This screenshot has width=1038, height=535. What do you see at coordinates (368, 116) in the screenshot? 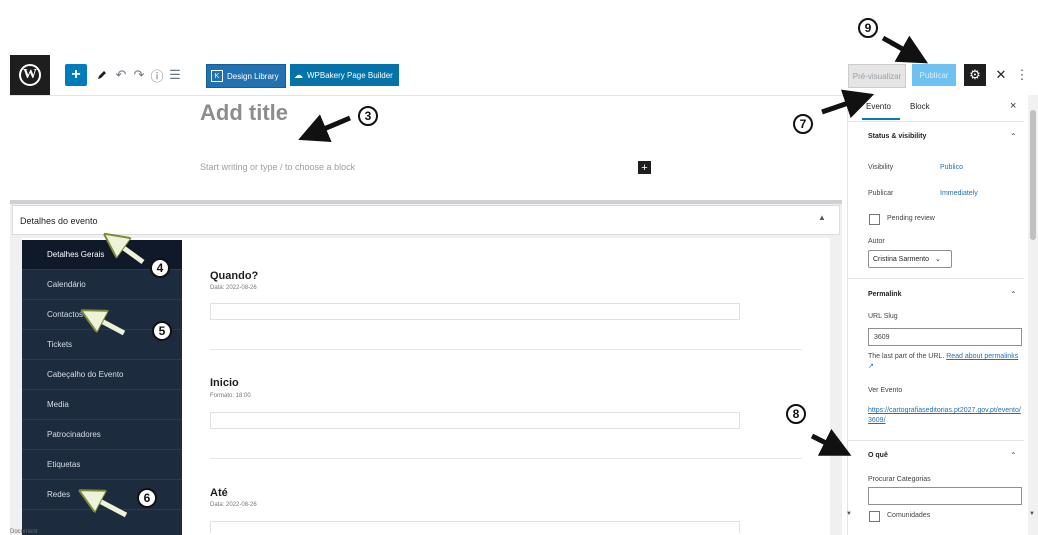
I see `callout-3: 3` at bounding box center [368, 116].